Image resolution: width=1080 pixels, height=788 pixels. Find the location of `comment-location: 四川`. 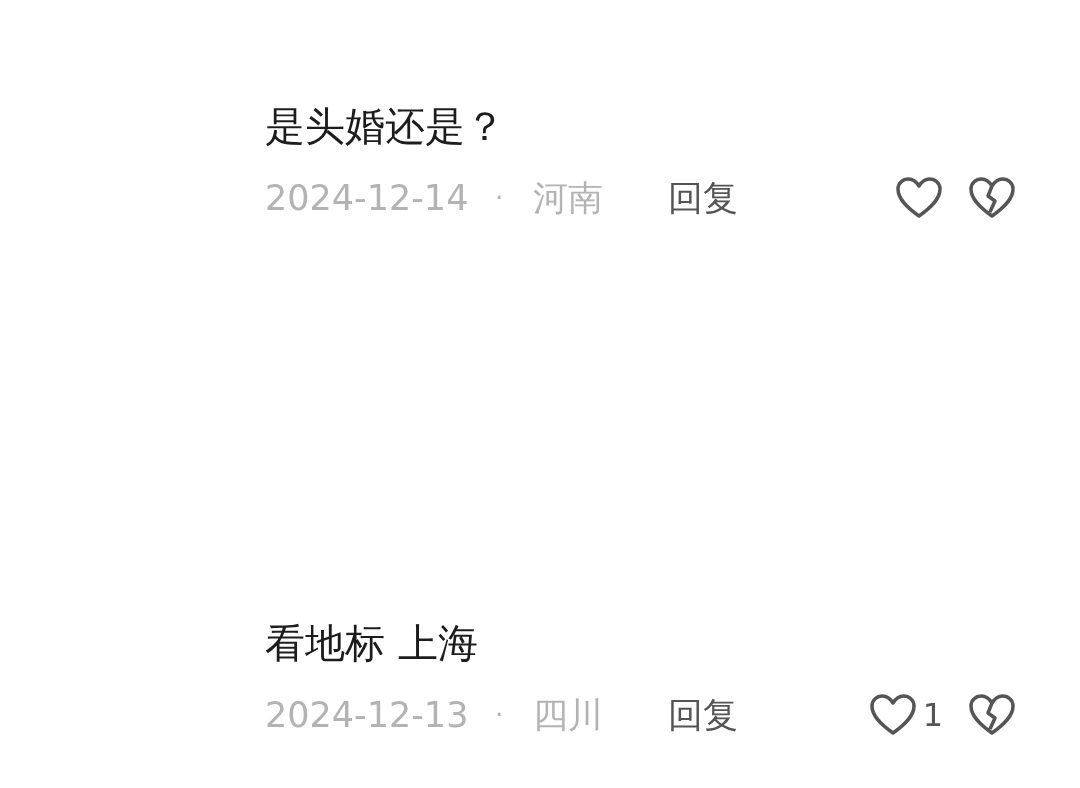

comment-location: 四川 is located at coordinates (568, 715).